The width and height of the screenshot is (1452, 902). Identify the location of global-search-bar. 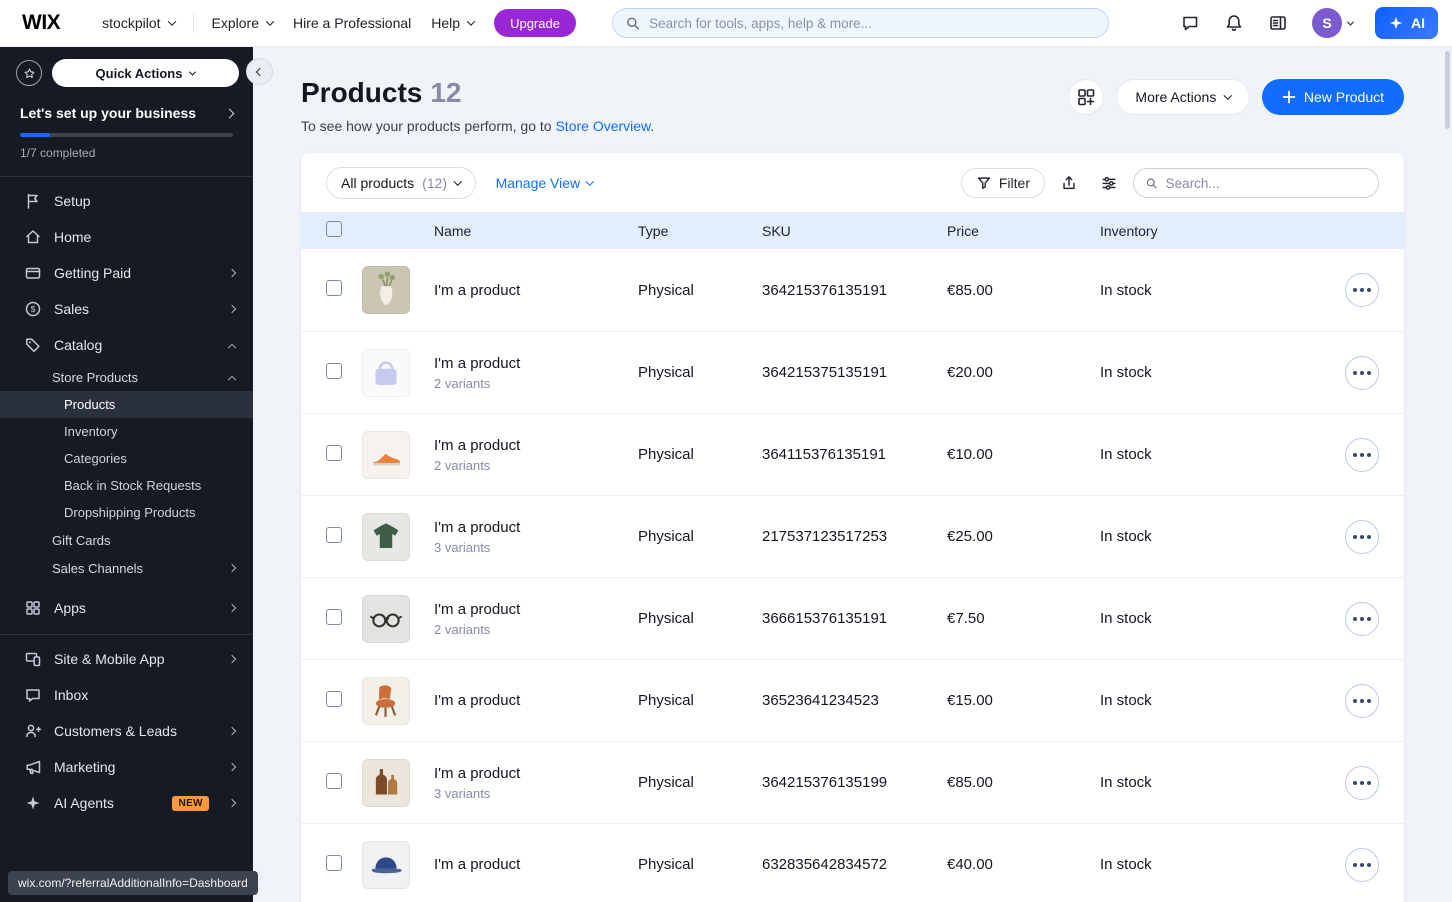
(860, 23).